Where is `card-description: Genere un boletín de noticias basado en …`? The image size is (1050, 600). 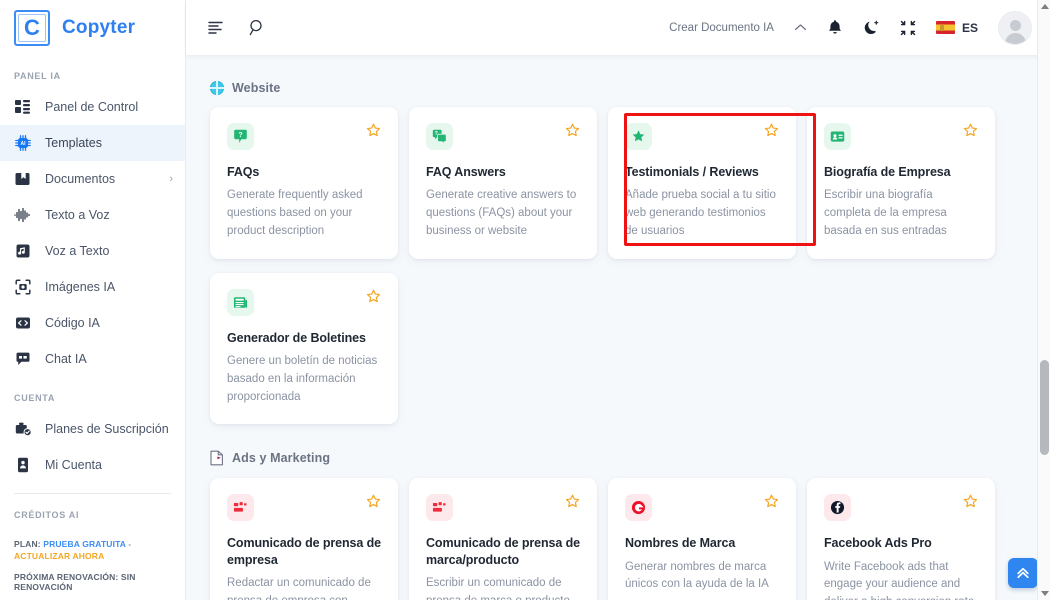
card-description: Genere un boletín de noticias basado en … is located at coordinates (302, 378).